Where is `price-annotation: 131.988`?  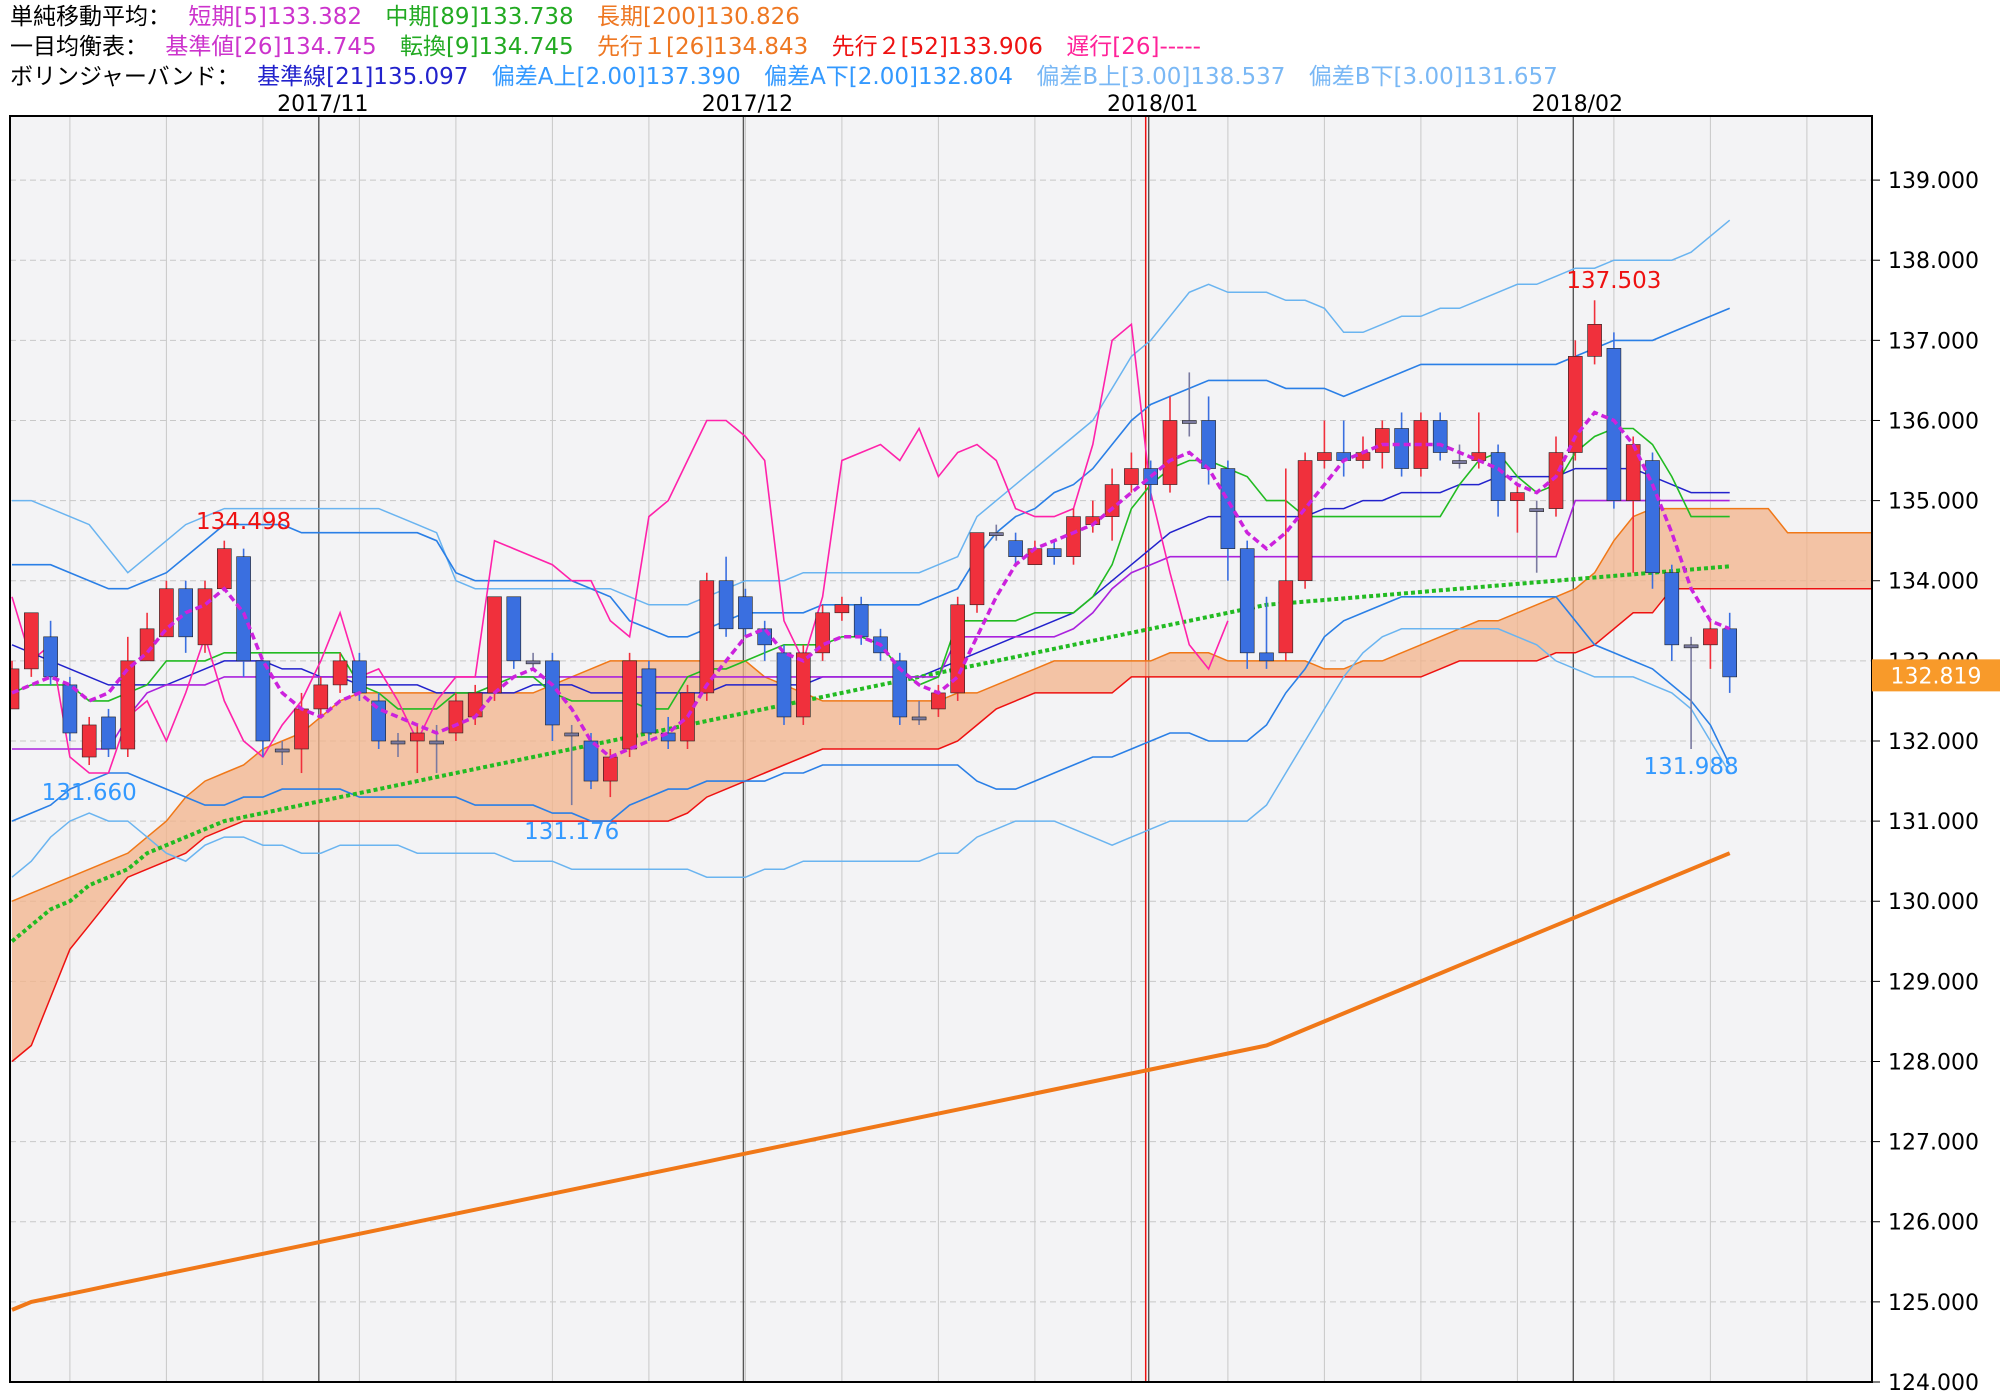
price-annotation: 131.988 is located at coordinates (1691, 767).